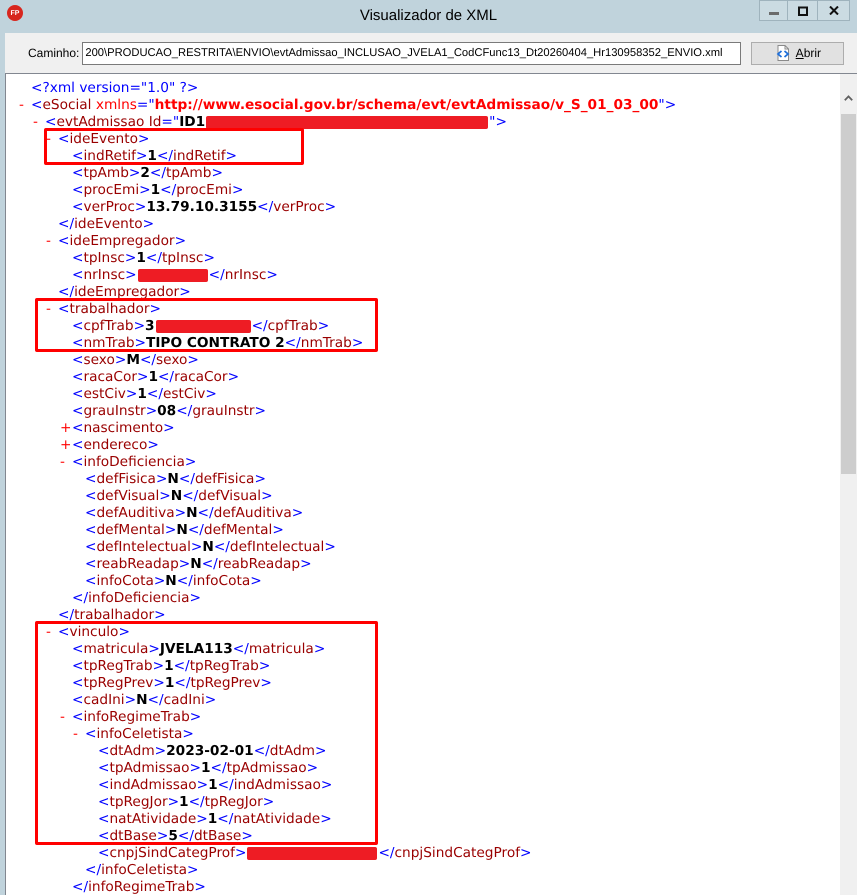 This screenshot has height=895, width=857. Describe the element at coordinates (215, 819) in the screenshot. I see `xml-line: <natAtividade>1</natAtividade>` at that location.